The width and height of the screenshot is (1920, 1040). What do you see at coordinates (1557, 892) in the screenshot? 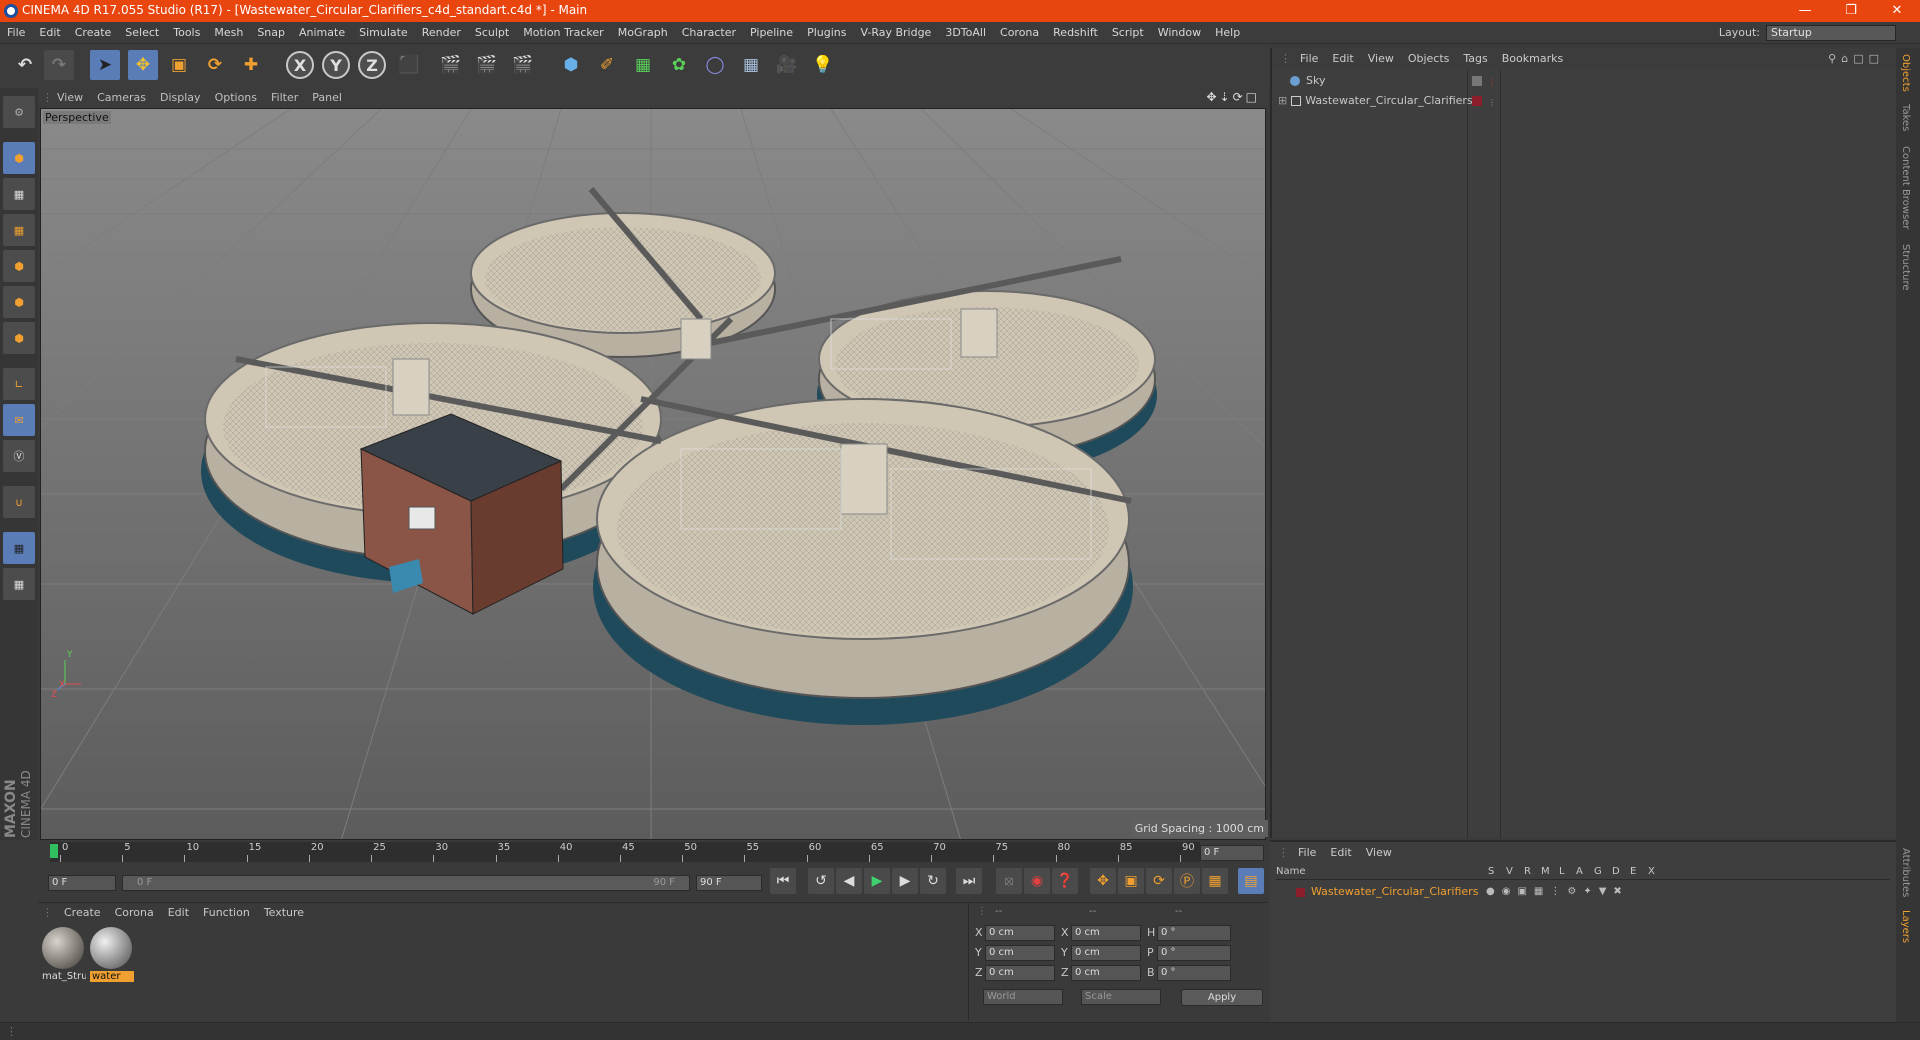
I see `layer-toggle-icons: ●◉▣▦⋮⚙✦▼✖` at bounding box center [1557, 892].